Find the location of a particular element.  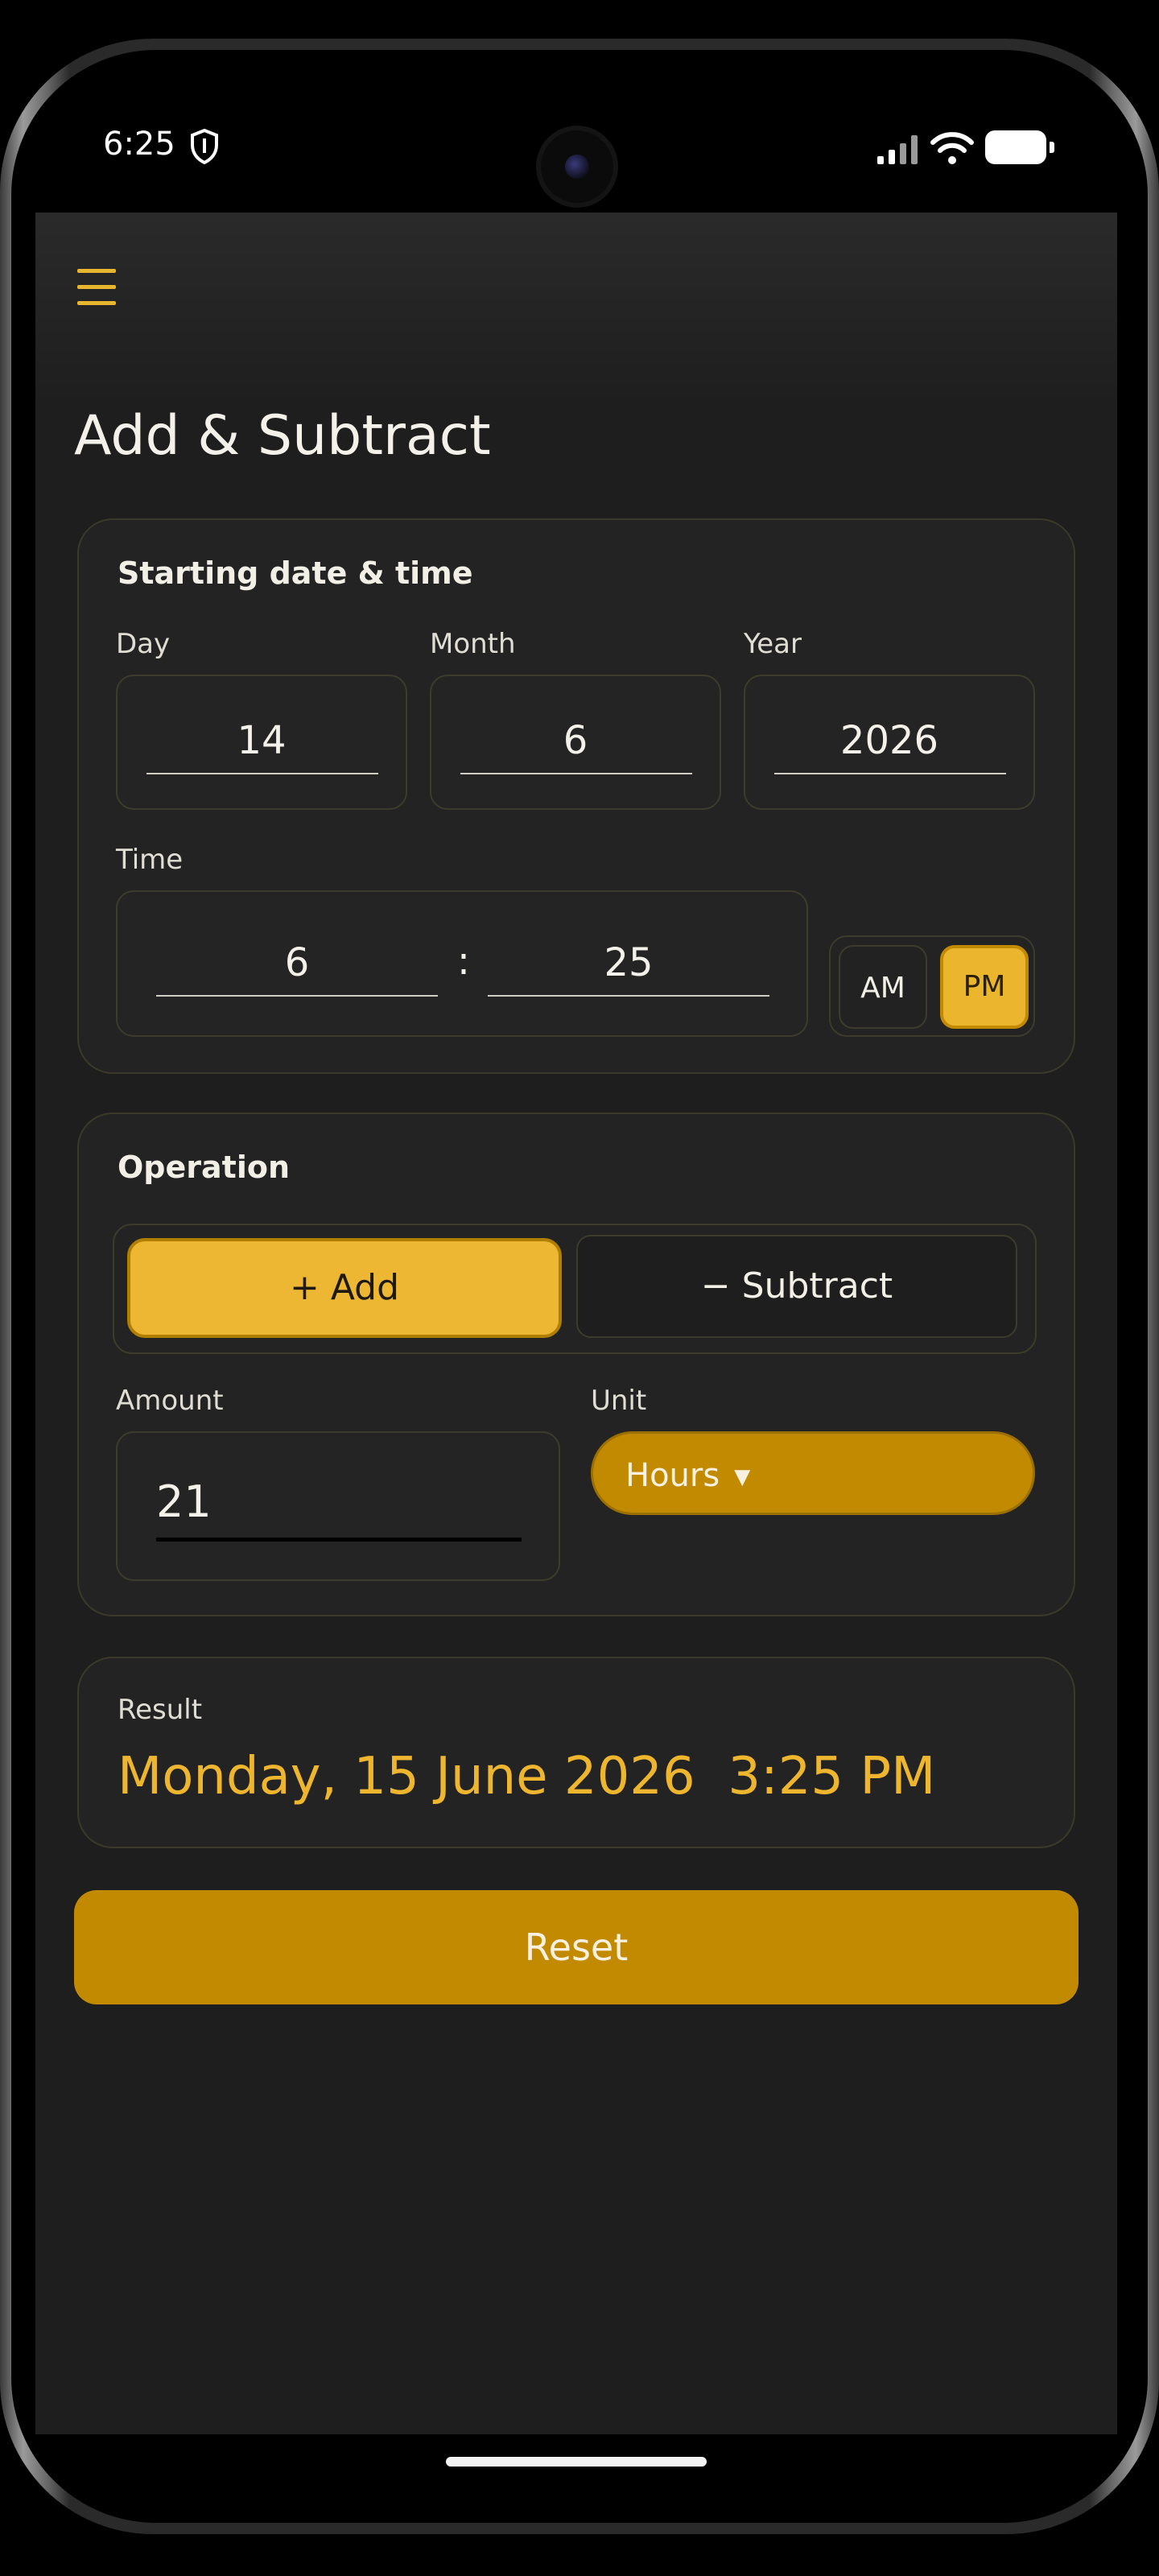

minute-value: 25 is located at coordinates (628, 962).